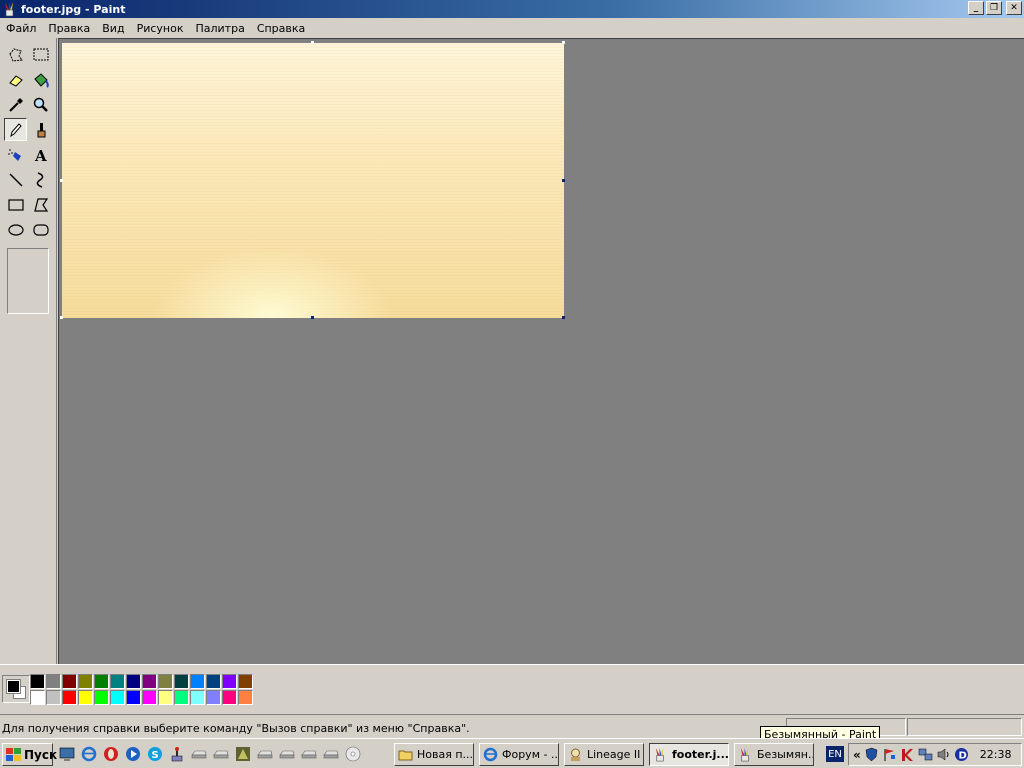 The width and height of the screenshot is (1024, 768). I want to click on speaker-icon, so click(943, 754).